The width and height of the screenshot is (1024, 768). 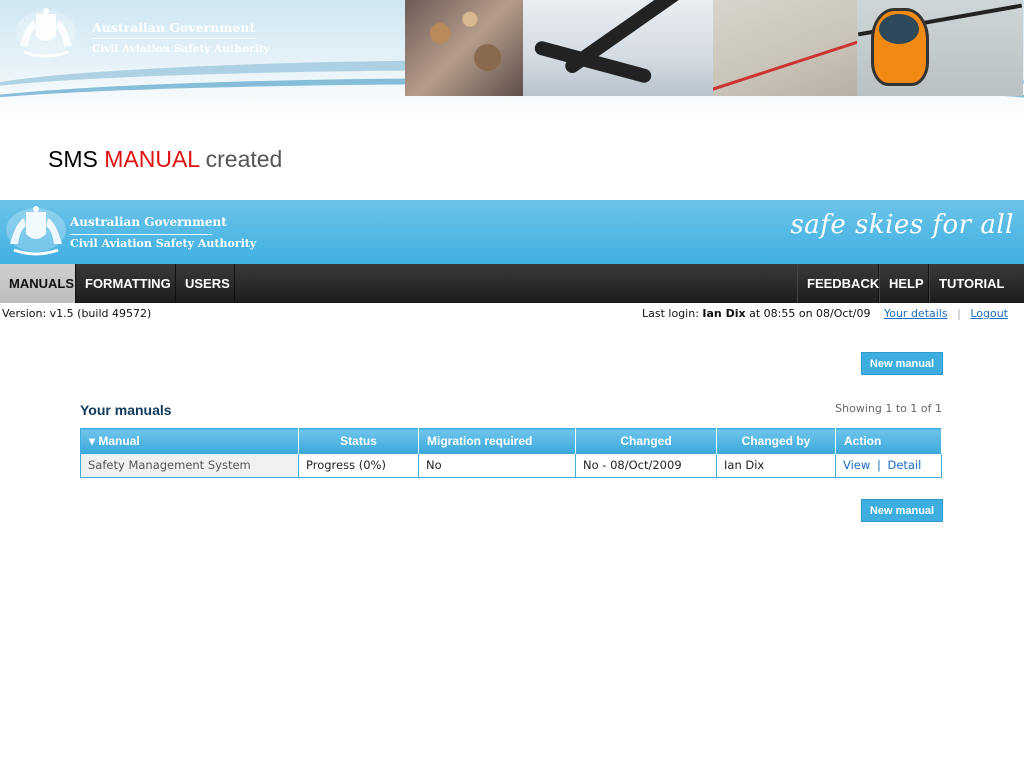 What do you see at coordinates (163, 243) in the screenshot?
I see `app-agency-line-casa: Civil Aviation Safety Authority` at bounding box center [163, 243].